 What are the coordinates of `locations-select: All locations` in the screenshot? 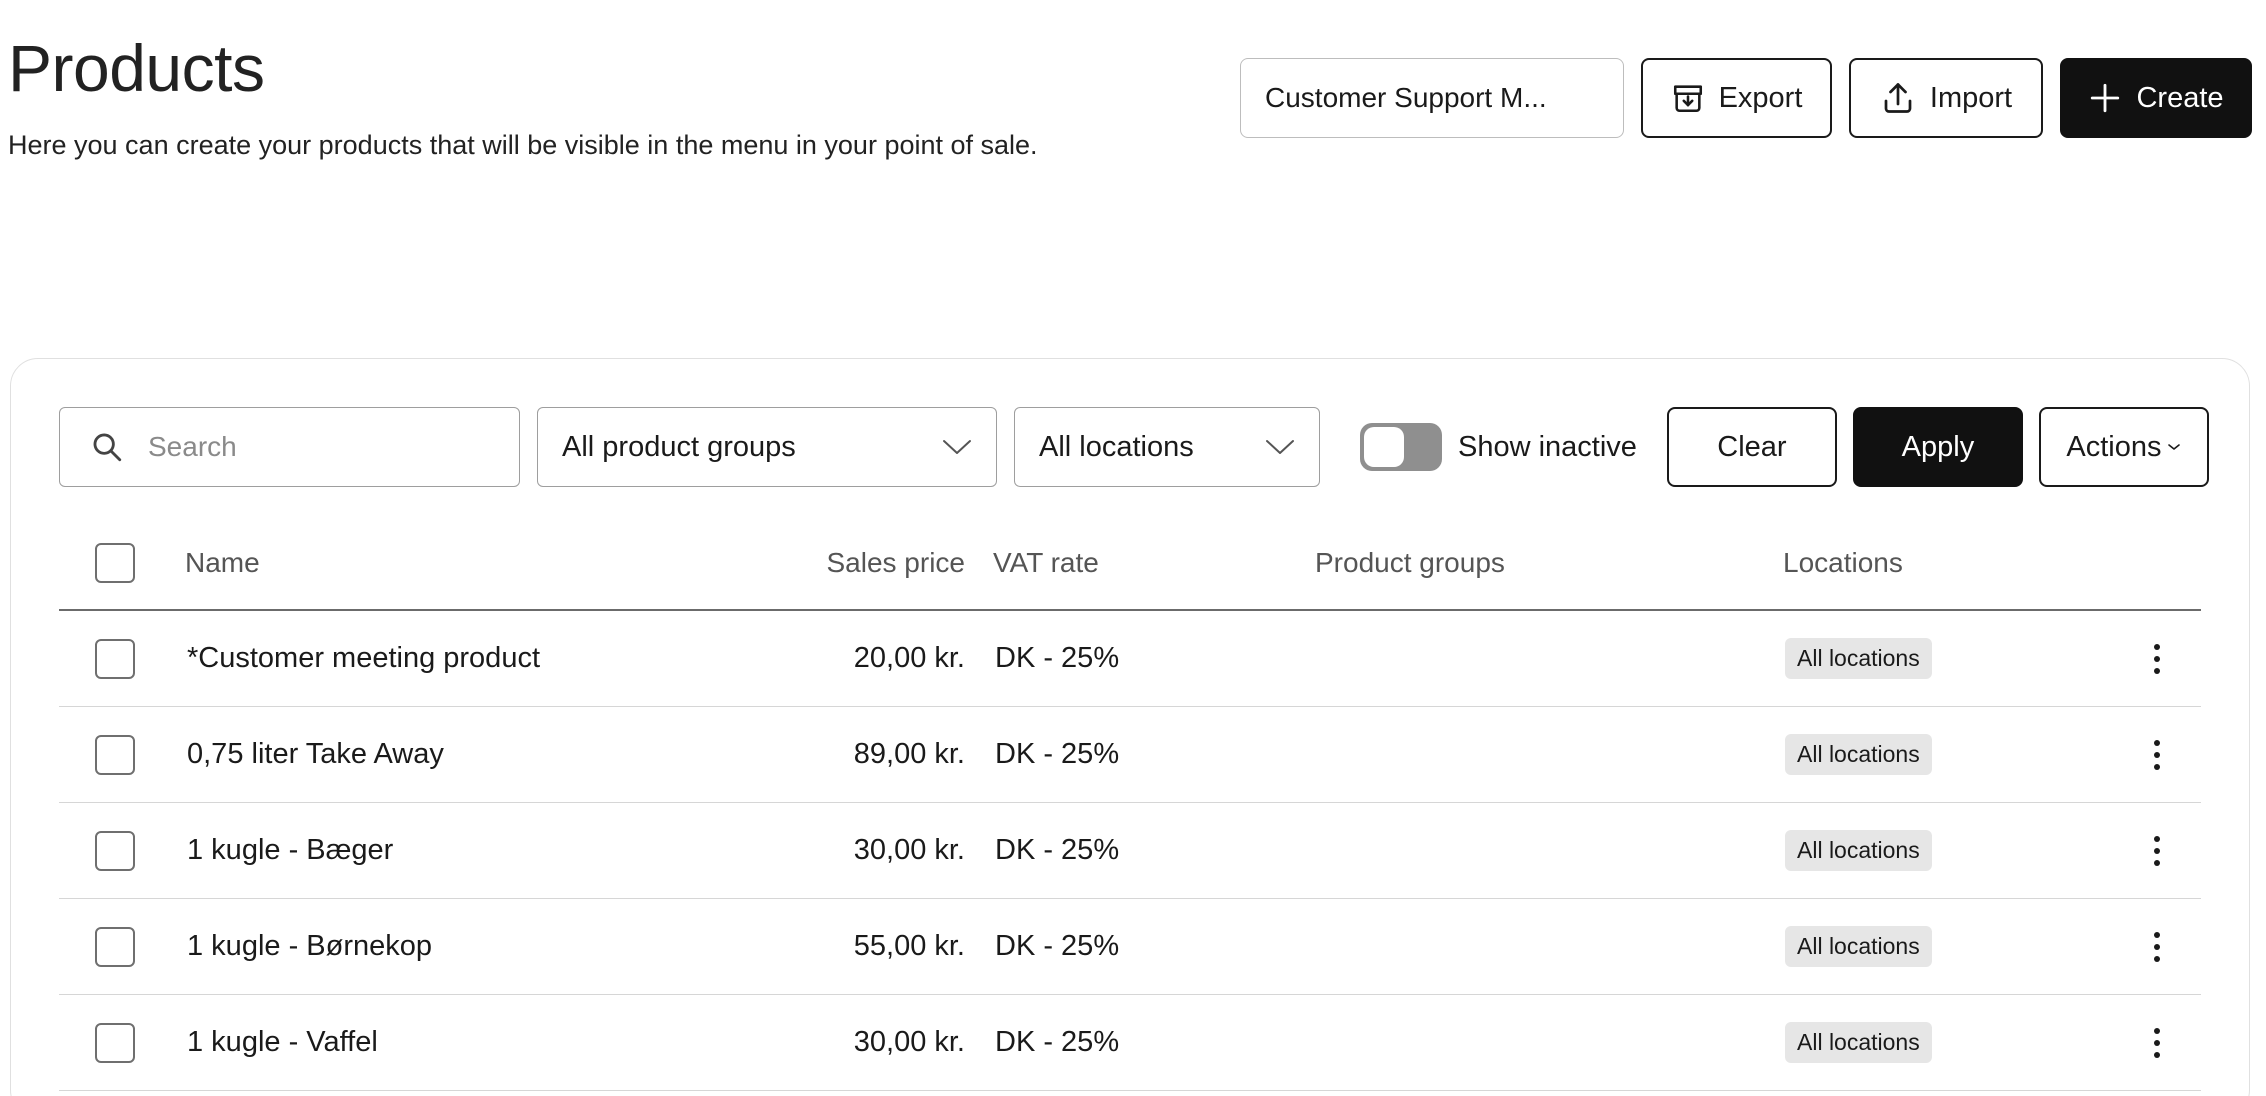 It's located at (1167, 447).